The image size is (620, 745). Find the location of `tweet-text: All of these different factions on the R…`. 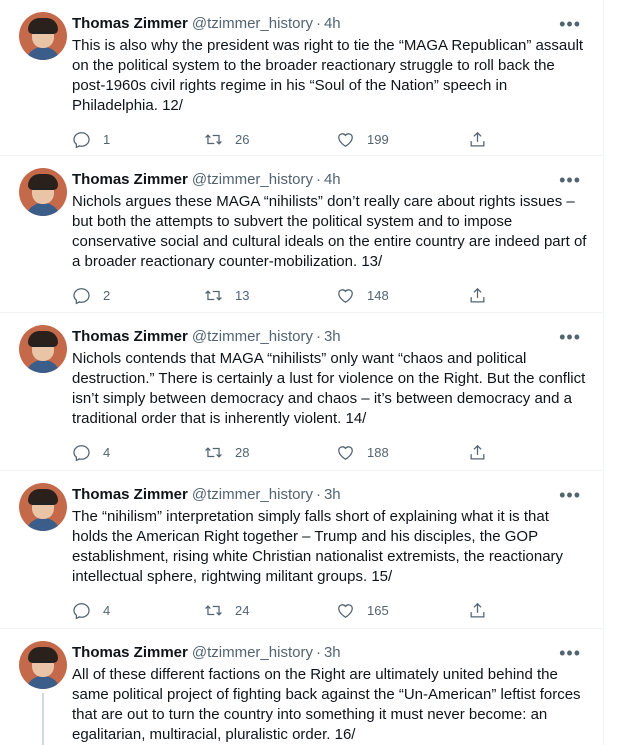

tweet-text: All of these different factions on the R… is located at coordinates (326, 704).